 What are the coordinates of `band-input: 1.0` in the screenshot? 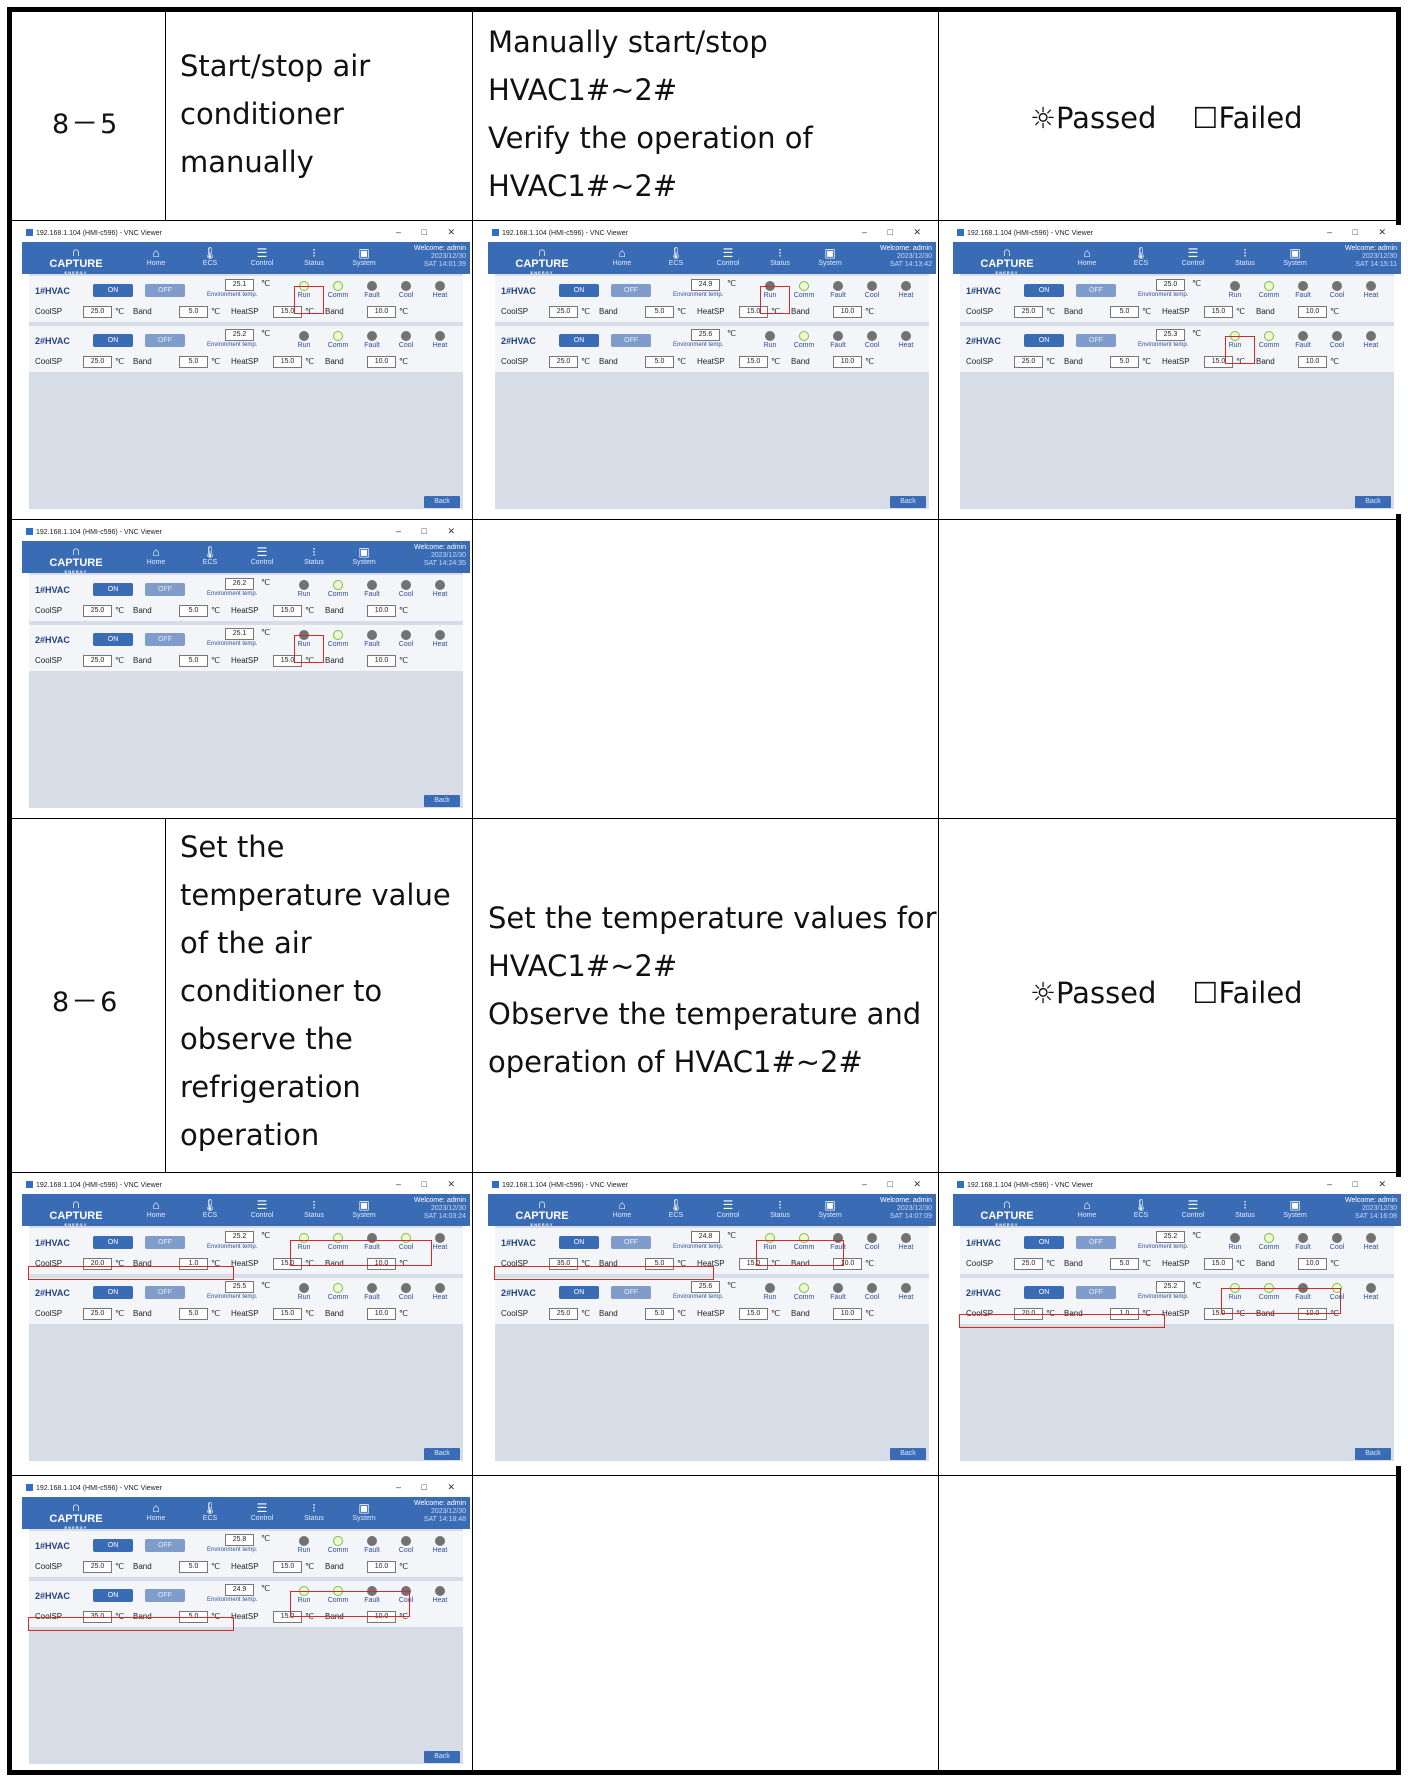 It's located at (1124, 1314).